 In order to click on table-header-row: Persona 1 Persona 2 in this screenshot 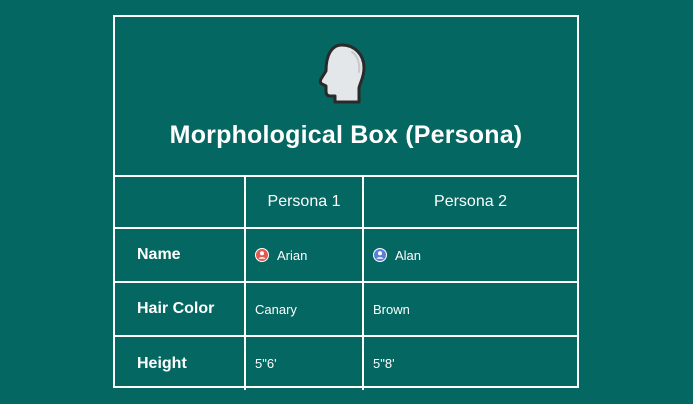, I will do `click(346, 203)`.